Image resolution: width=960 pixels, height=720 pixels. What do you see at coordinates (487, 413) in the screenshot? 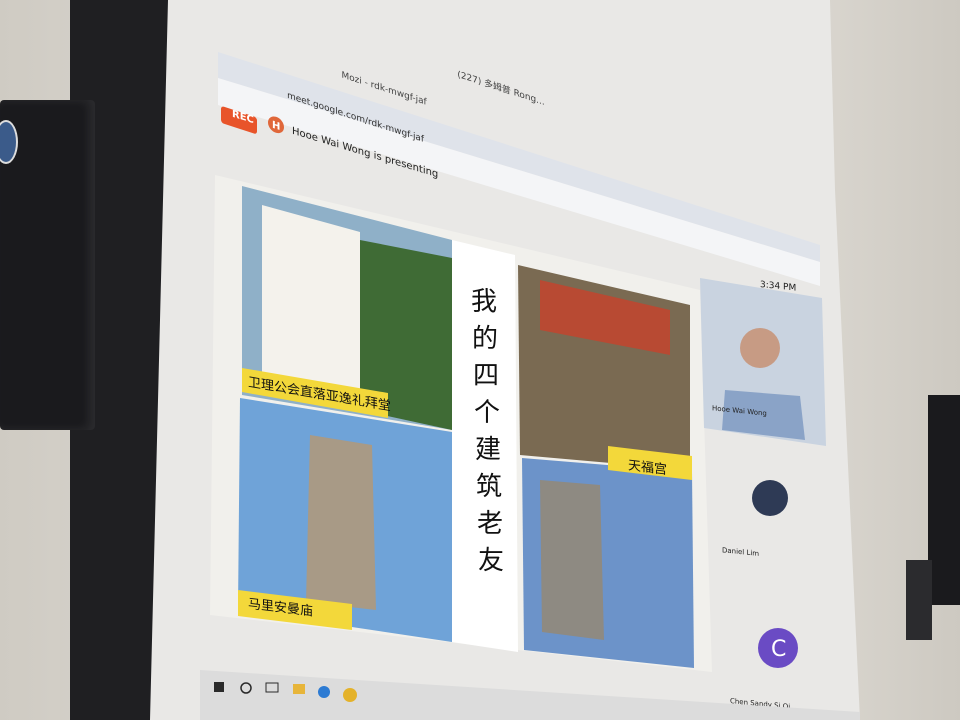
I see `svg-text: 个` at bounding box center [487, 413].